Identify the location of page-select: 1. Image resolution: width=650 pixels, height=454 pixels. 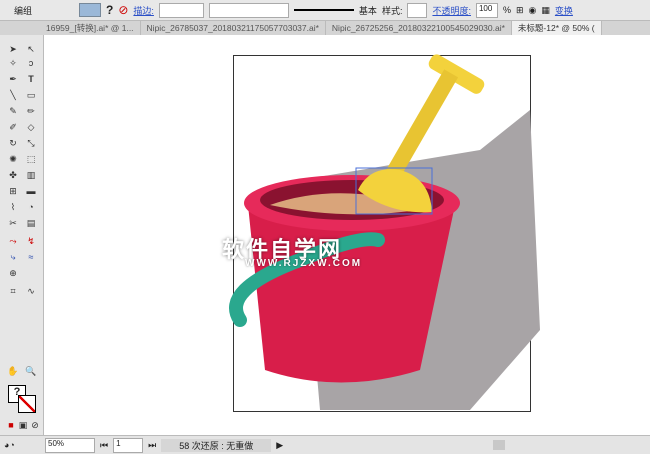
(128, 445).